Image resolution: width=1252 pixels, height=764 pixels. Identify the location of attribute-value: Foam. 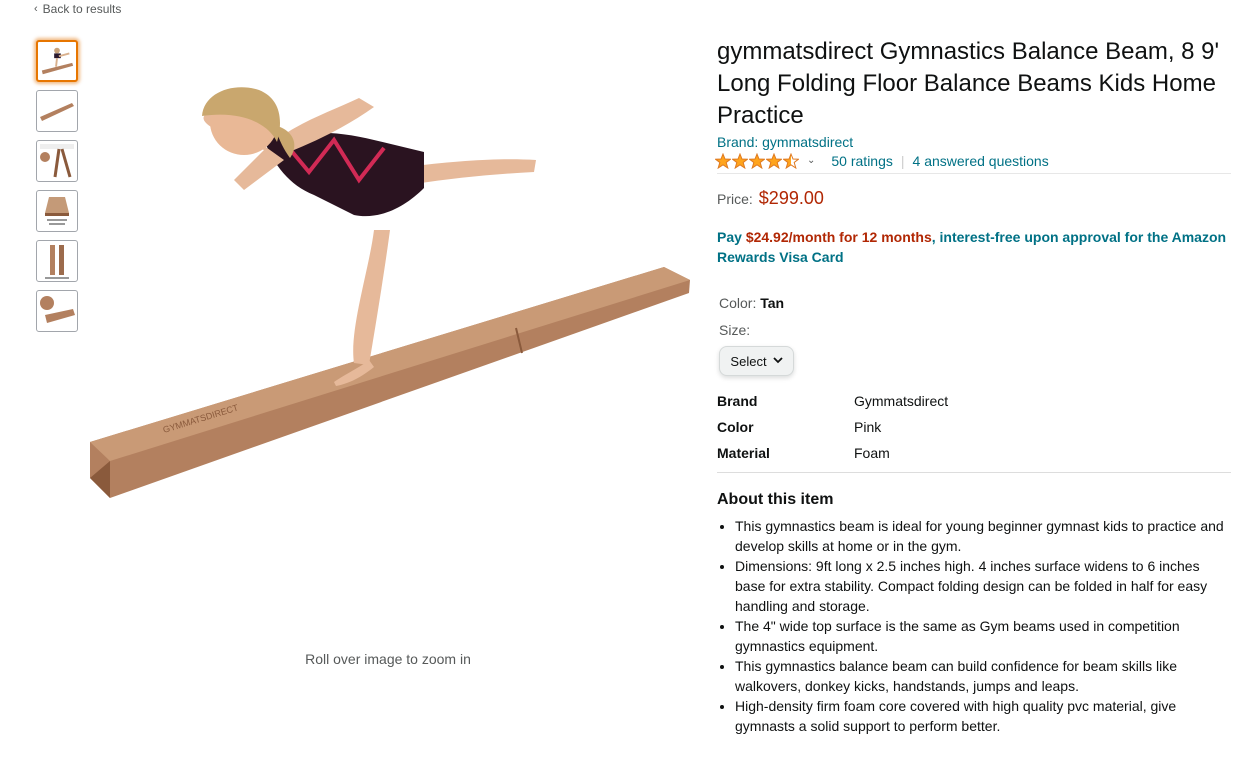
(872, 453).